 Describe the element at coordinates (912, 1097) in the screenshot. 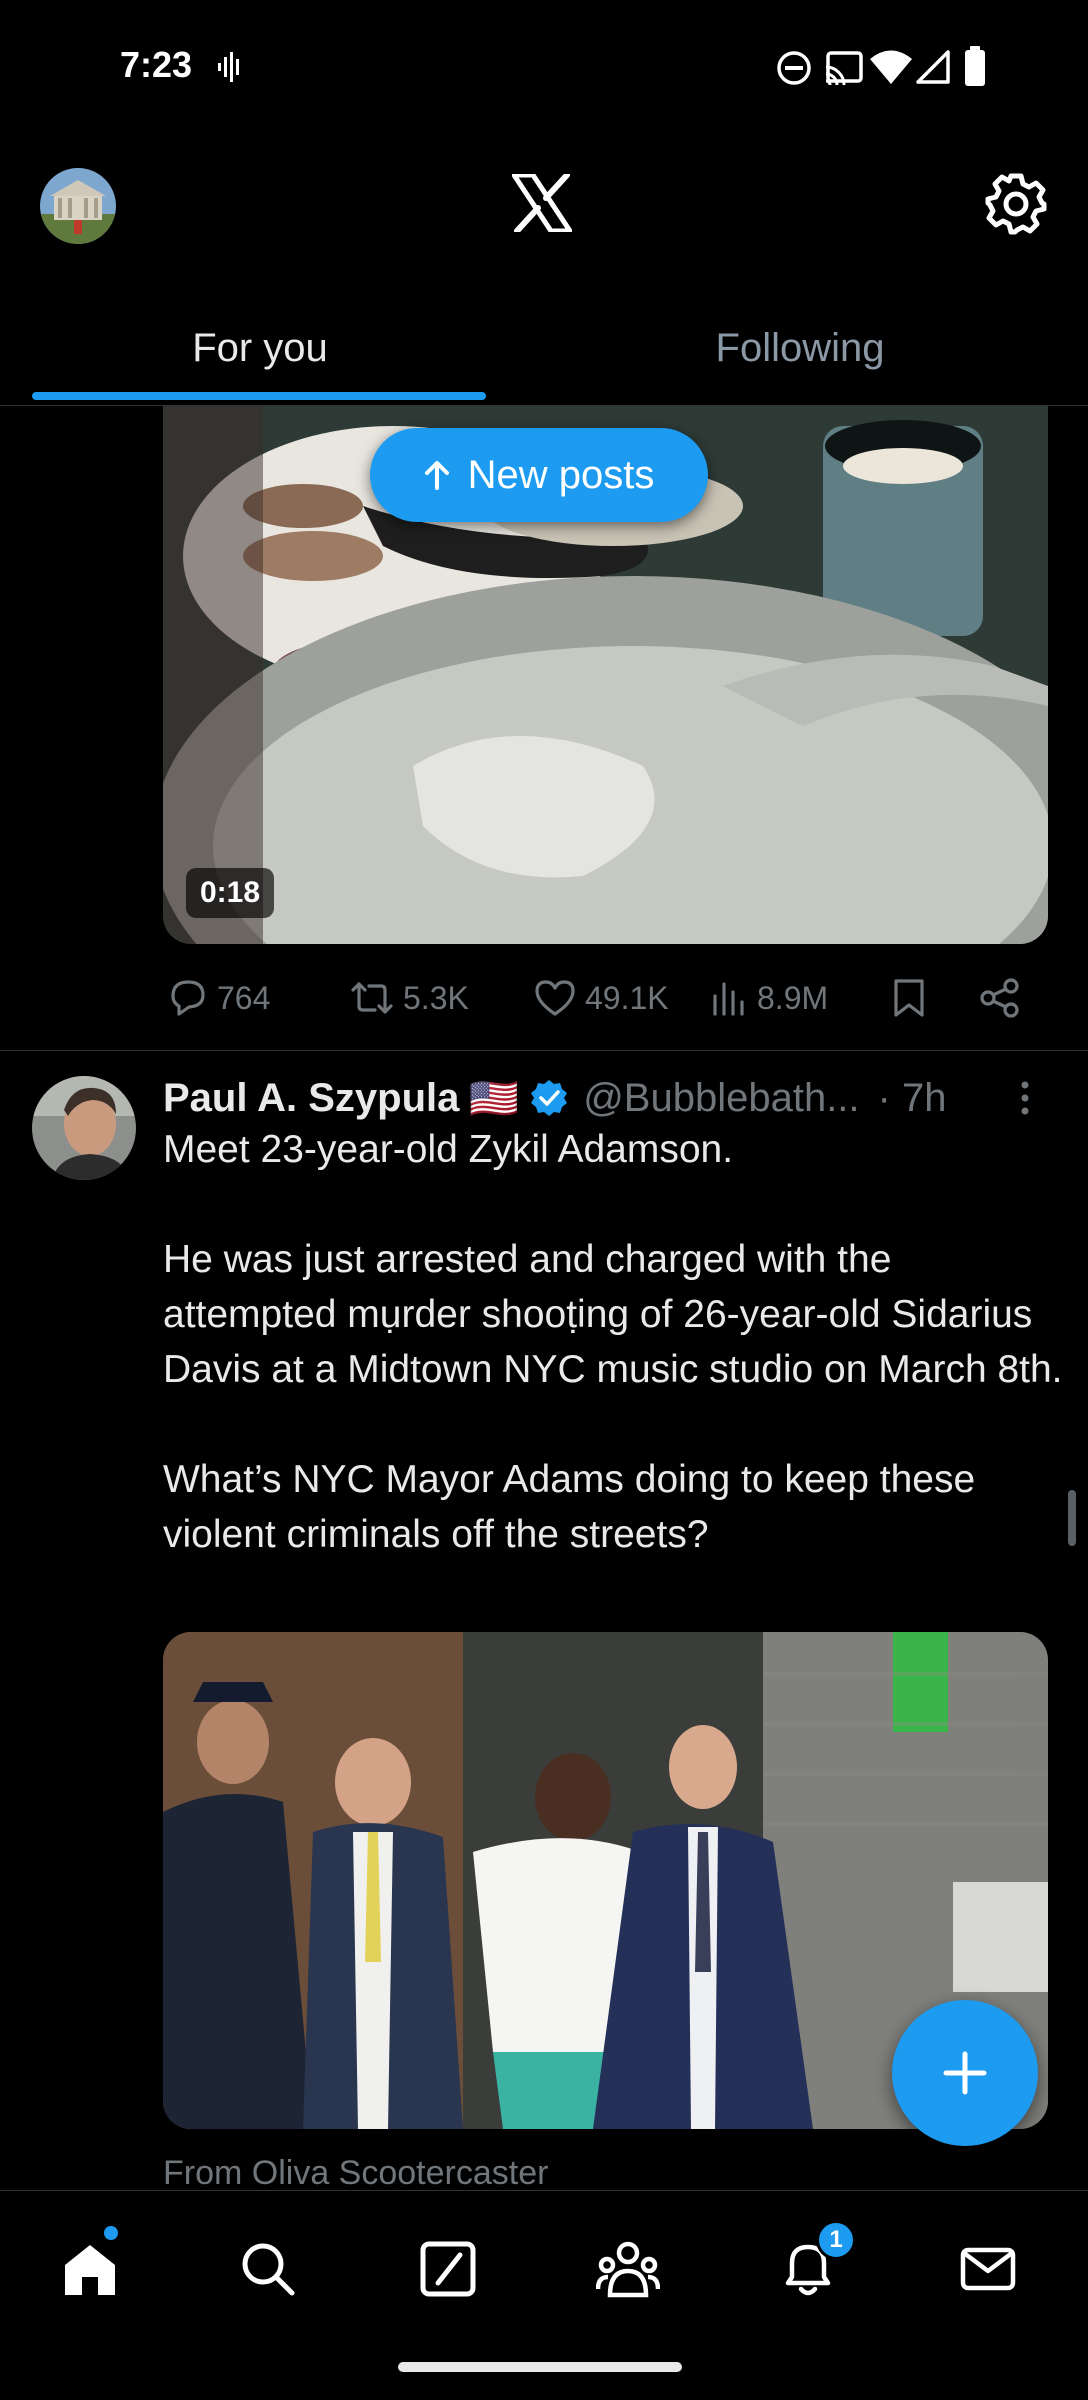

I see `post-time: · 7h` at that location.